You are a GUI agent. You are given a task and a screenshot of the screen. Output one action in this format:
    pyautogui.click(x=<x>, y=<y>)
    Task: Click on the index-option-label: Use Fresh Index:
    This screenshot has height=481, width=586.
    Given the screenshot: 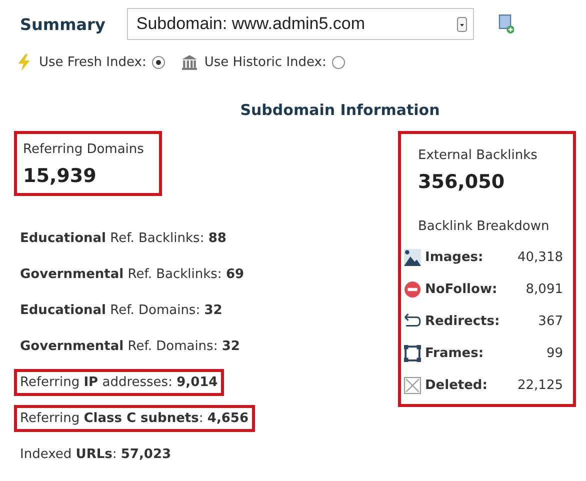 What is the action you would take?
    pyautogui.click(x=92, y=62)
    